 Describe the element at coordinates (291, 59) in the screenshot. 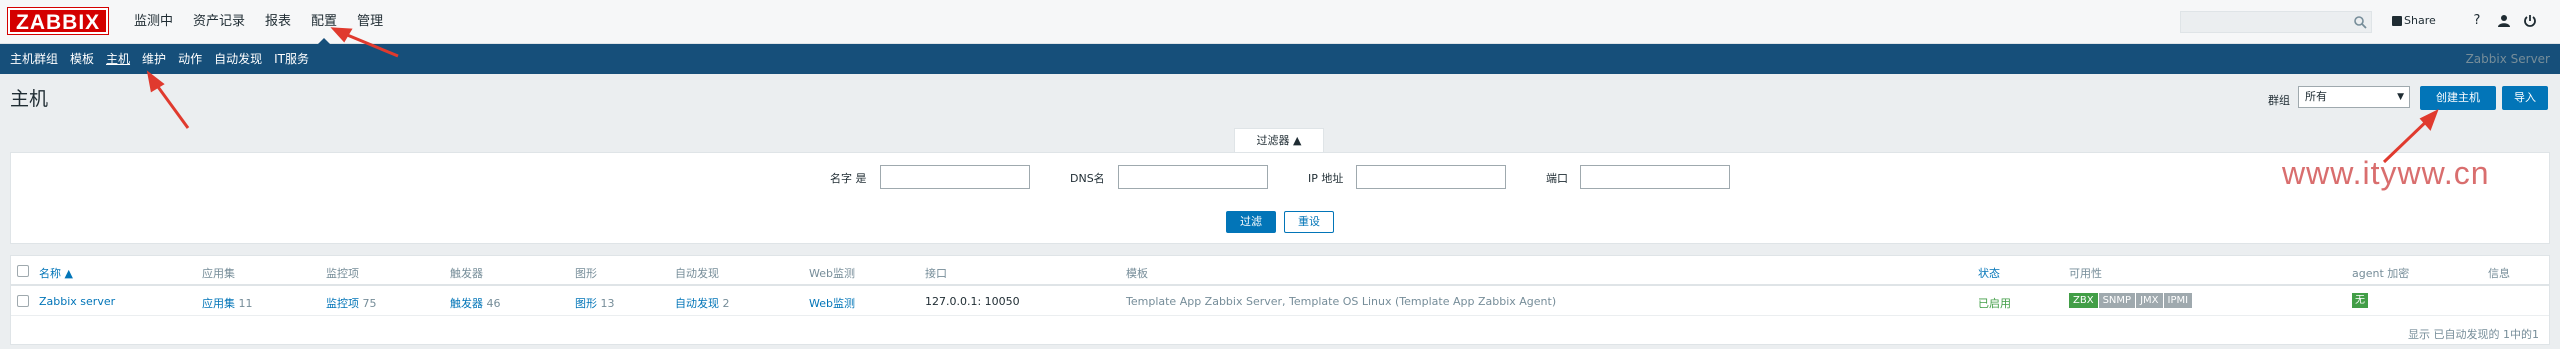

I see `submenu-it-services: IT服务` at that location.